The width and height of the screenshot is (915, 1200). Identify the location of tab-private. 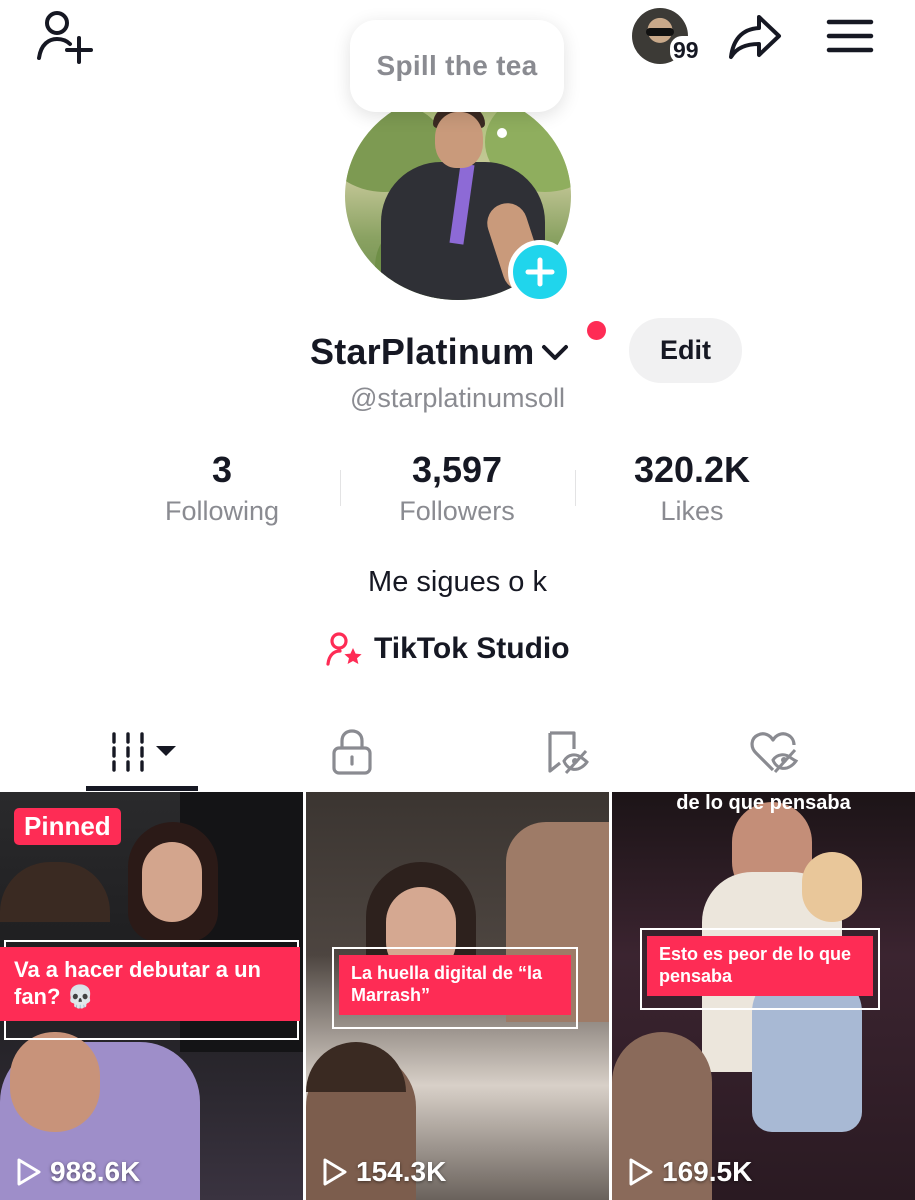
(352, 752).